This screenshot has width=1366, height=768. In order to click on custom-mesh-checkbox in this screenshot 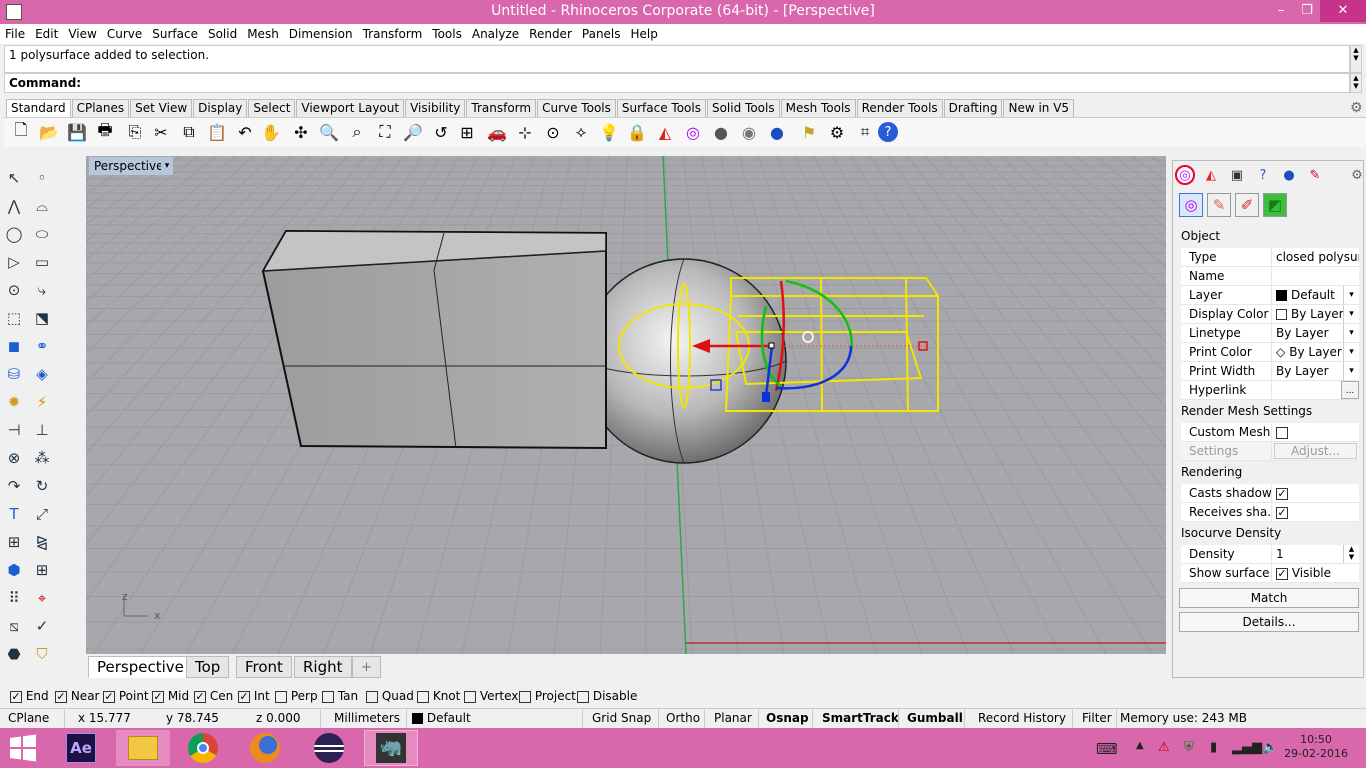, I will do `click(1282, 432)`.